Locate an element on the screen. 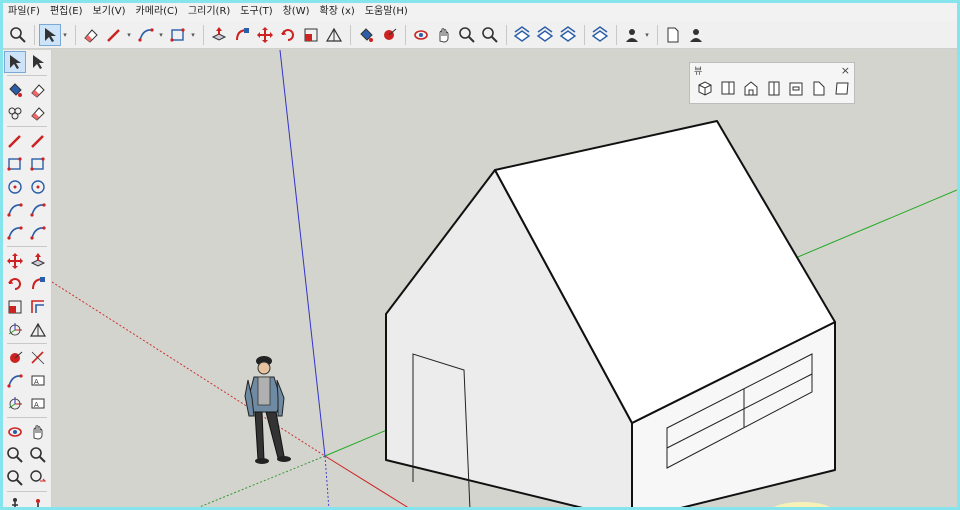  views-panel-items is located at coordinates (772, 88).